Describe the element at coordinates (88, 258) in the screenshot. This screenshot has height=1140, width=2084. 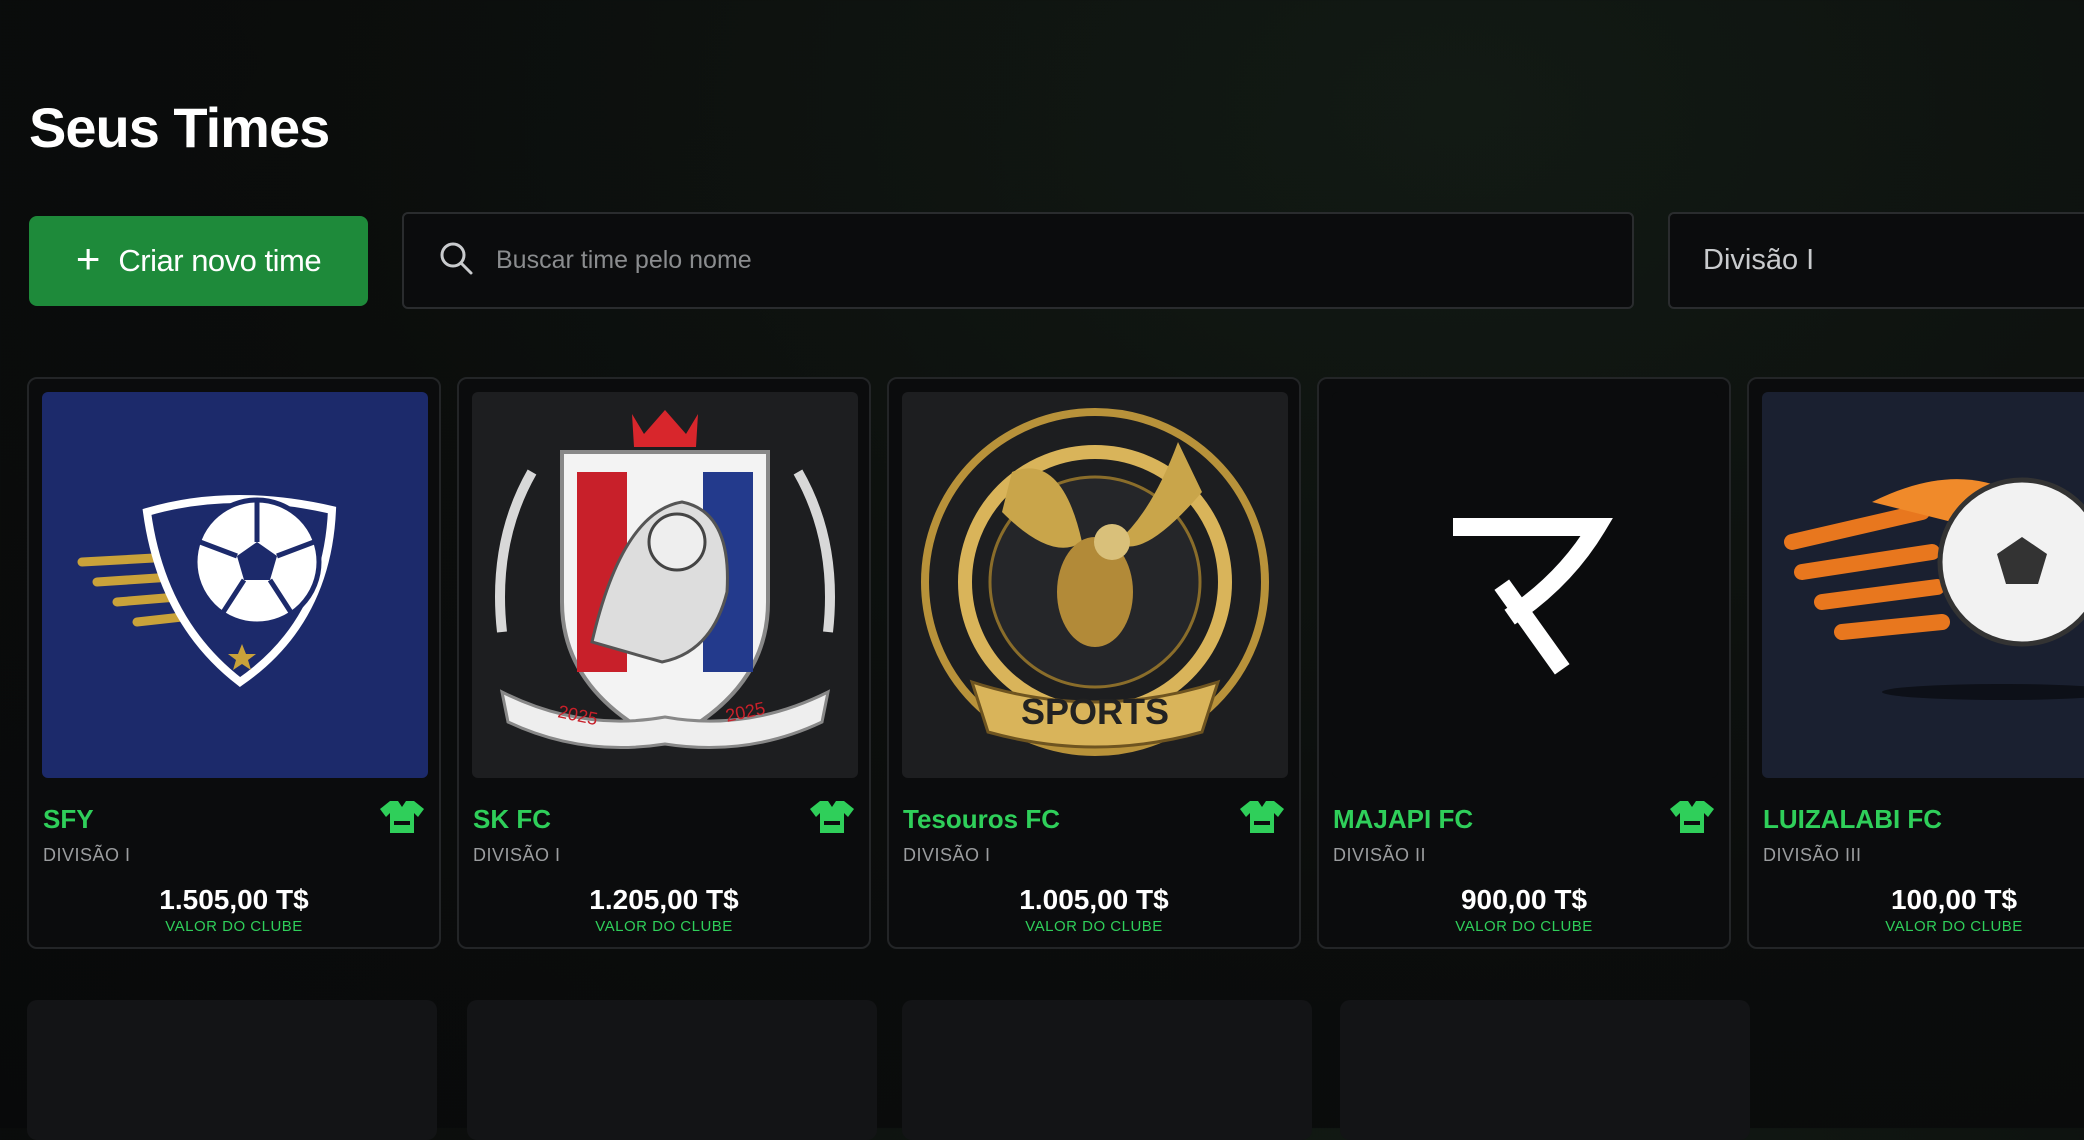
I see `plus-icon: +` at that location.